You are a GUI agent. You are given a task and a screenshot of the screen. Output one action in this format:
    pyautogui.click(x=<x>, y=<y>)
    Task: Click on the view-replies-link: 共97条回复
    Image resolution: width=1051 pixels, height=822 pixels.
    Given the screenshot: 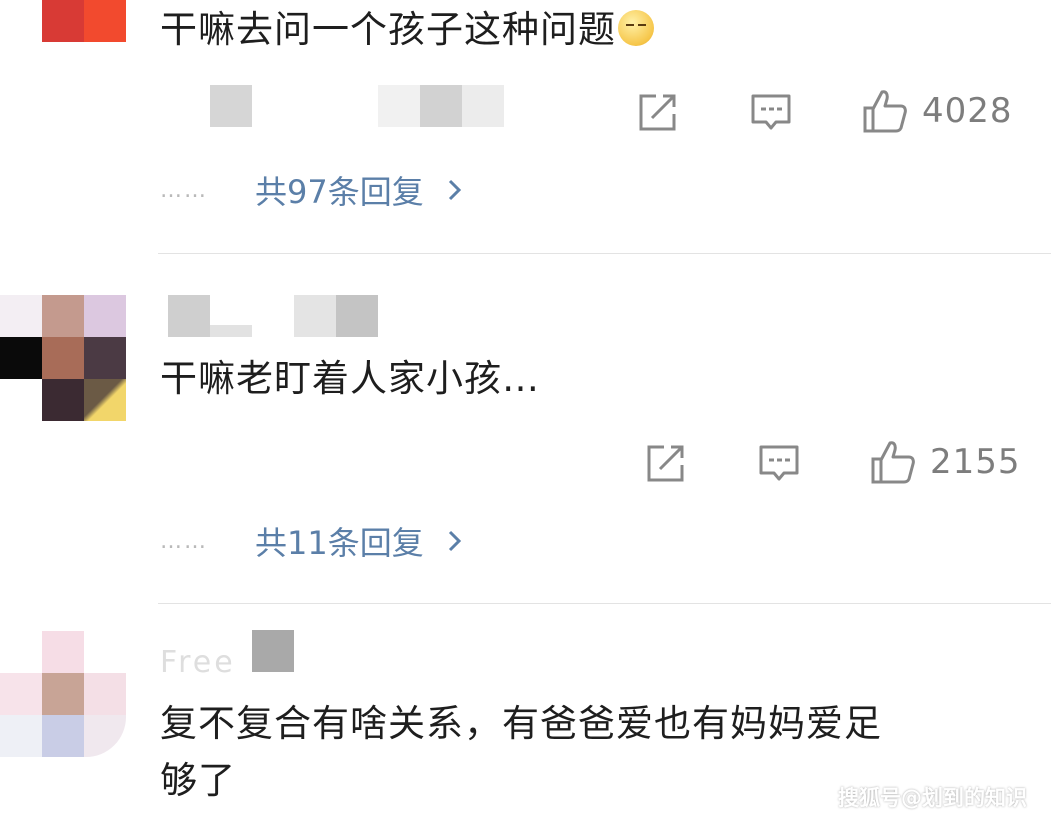 What is the action you would take?
    pyautogui.click(x=360, y=190)
    